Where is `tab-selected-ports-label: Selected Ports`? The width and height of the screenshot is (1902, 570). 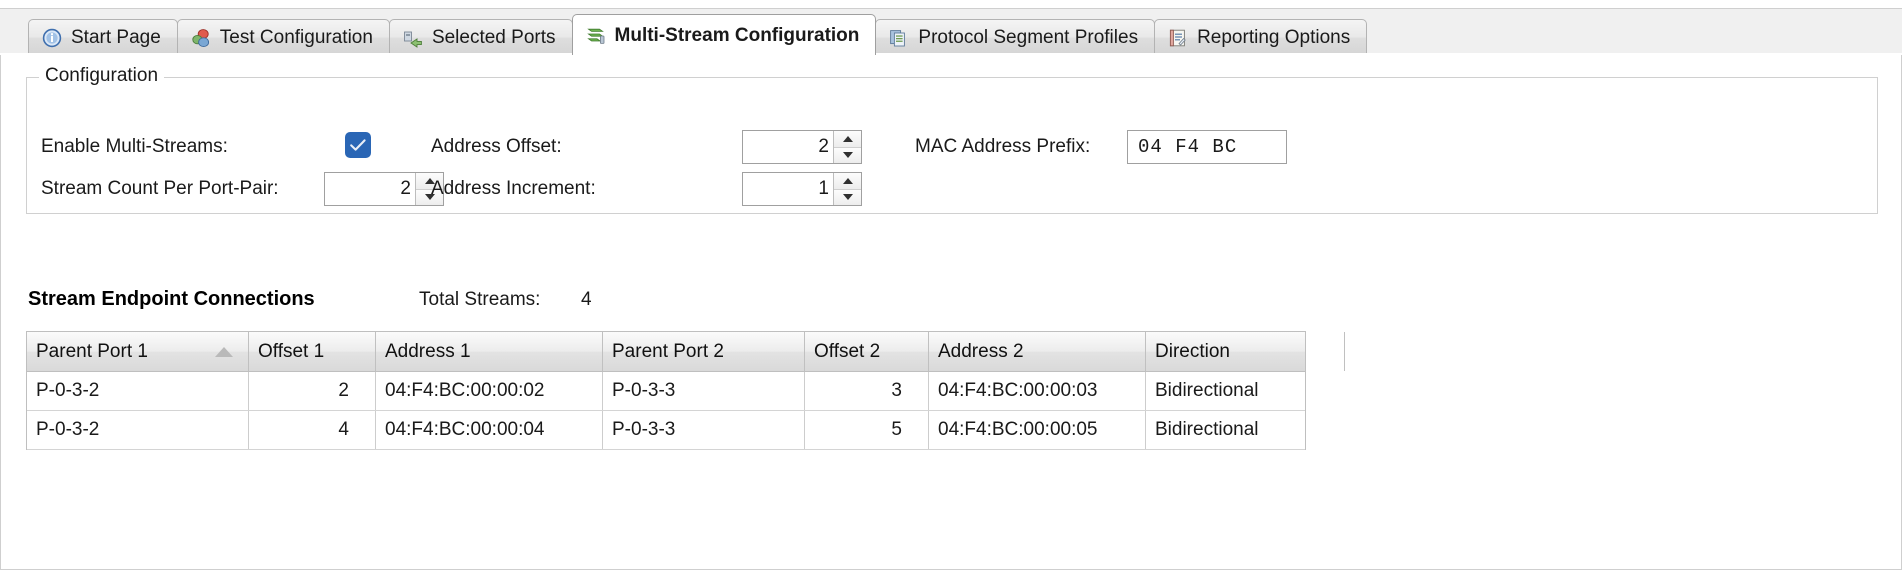 tab-selected-ports-label: Selected Ports is located at coordinates (493, 37).